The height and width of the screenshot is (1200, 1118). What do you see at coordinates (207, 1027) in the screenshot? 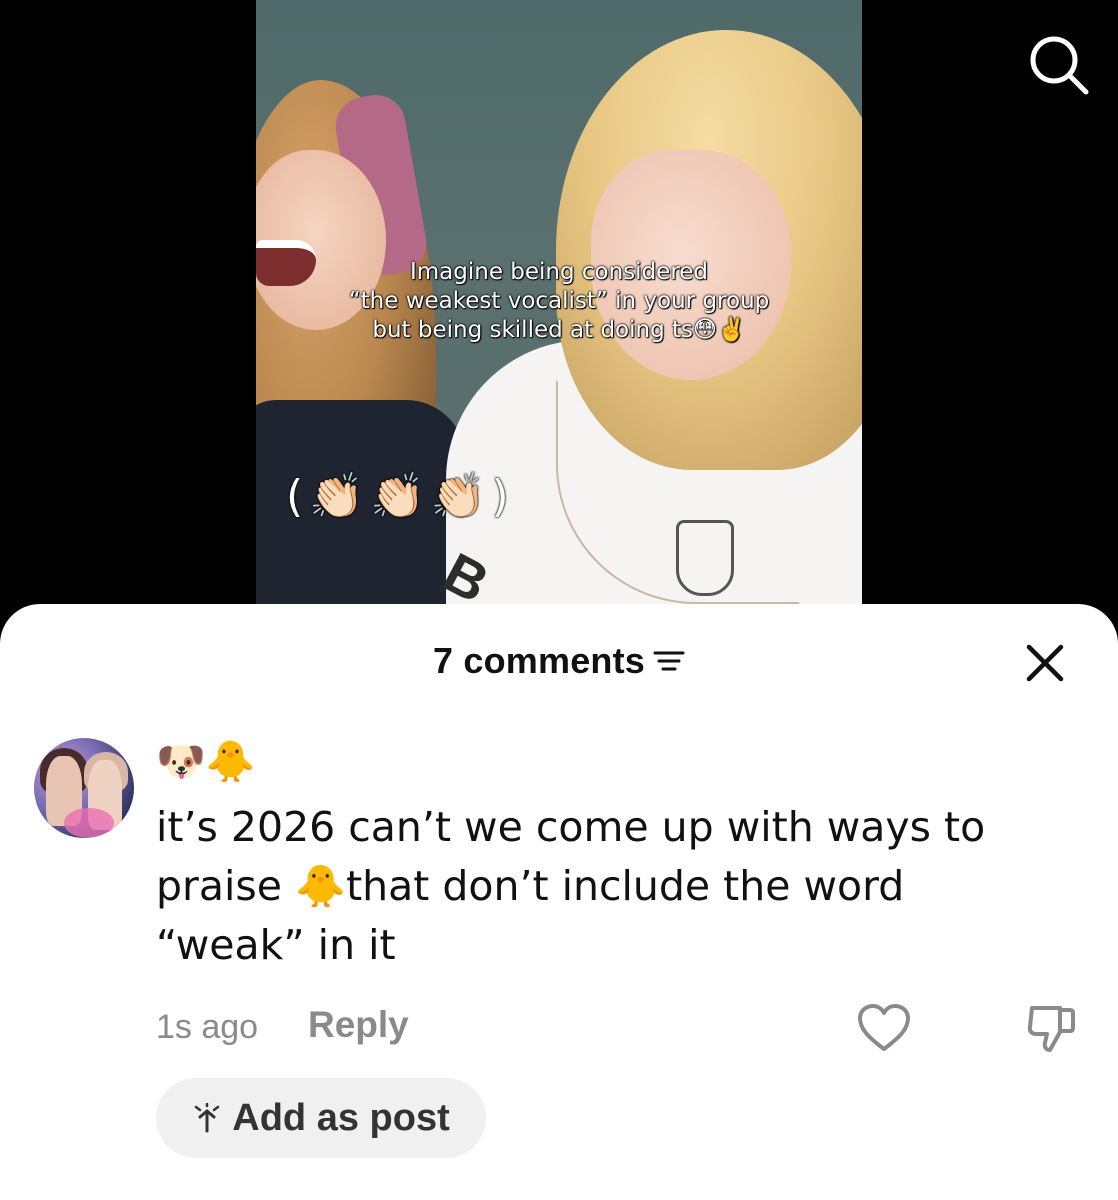
I see `comment-timestamp: 1s ago` at bounding box center [207, 1027].